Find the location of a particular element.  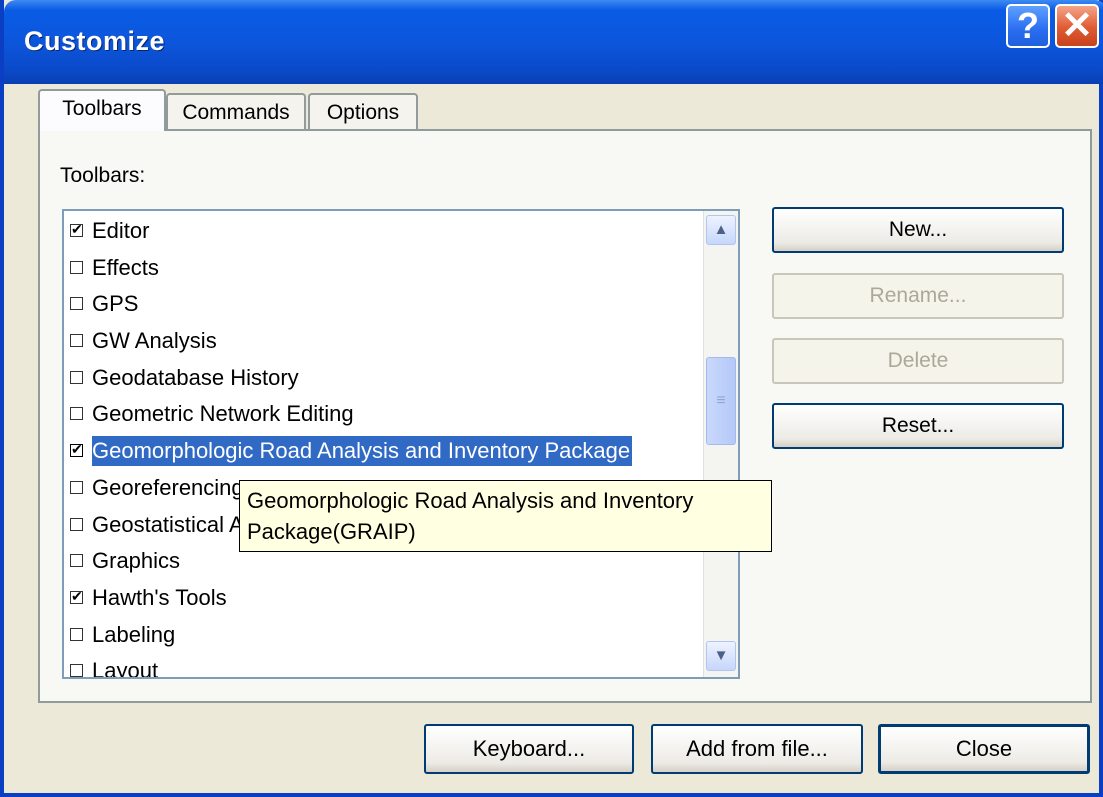

list-item: GPS is located at coordinates (384, 305).